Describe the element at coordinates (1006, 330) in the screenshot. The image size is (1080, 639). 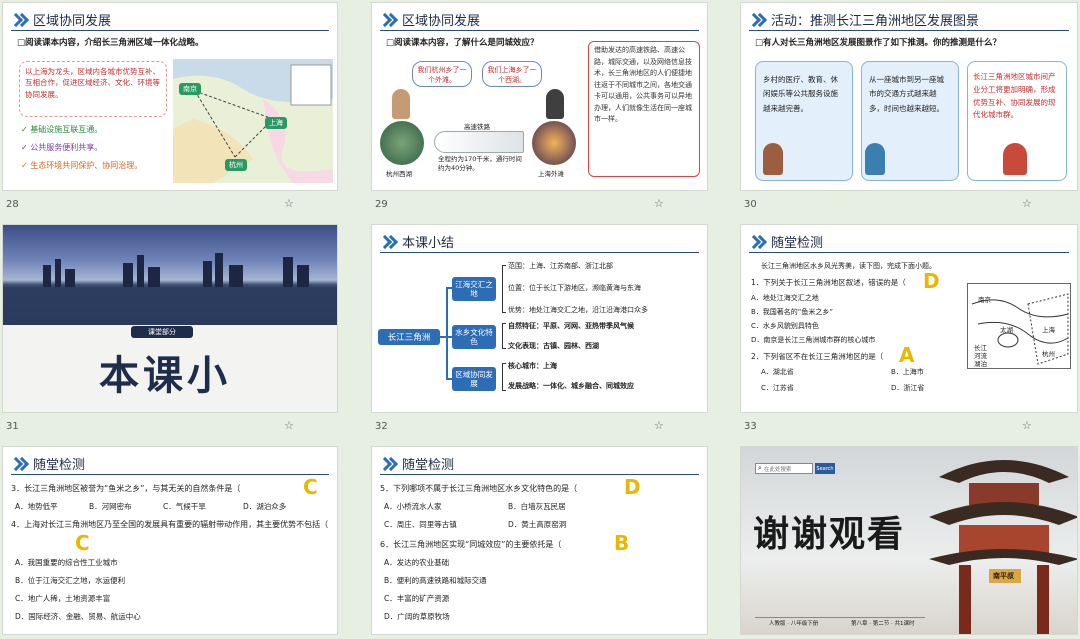
I see `map-label-taihu: 太湖` at that location.